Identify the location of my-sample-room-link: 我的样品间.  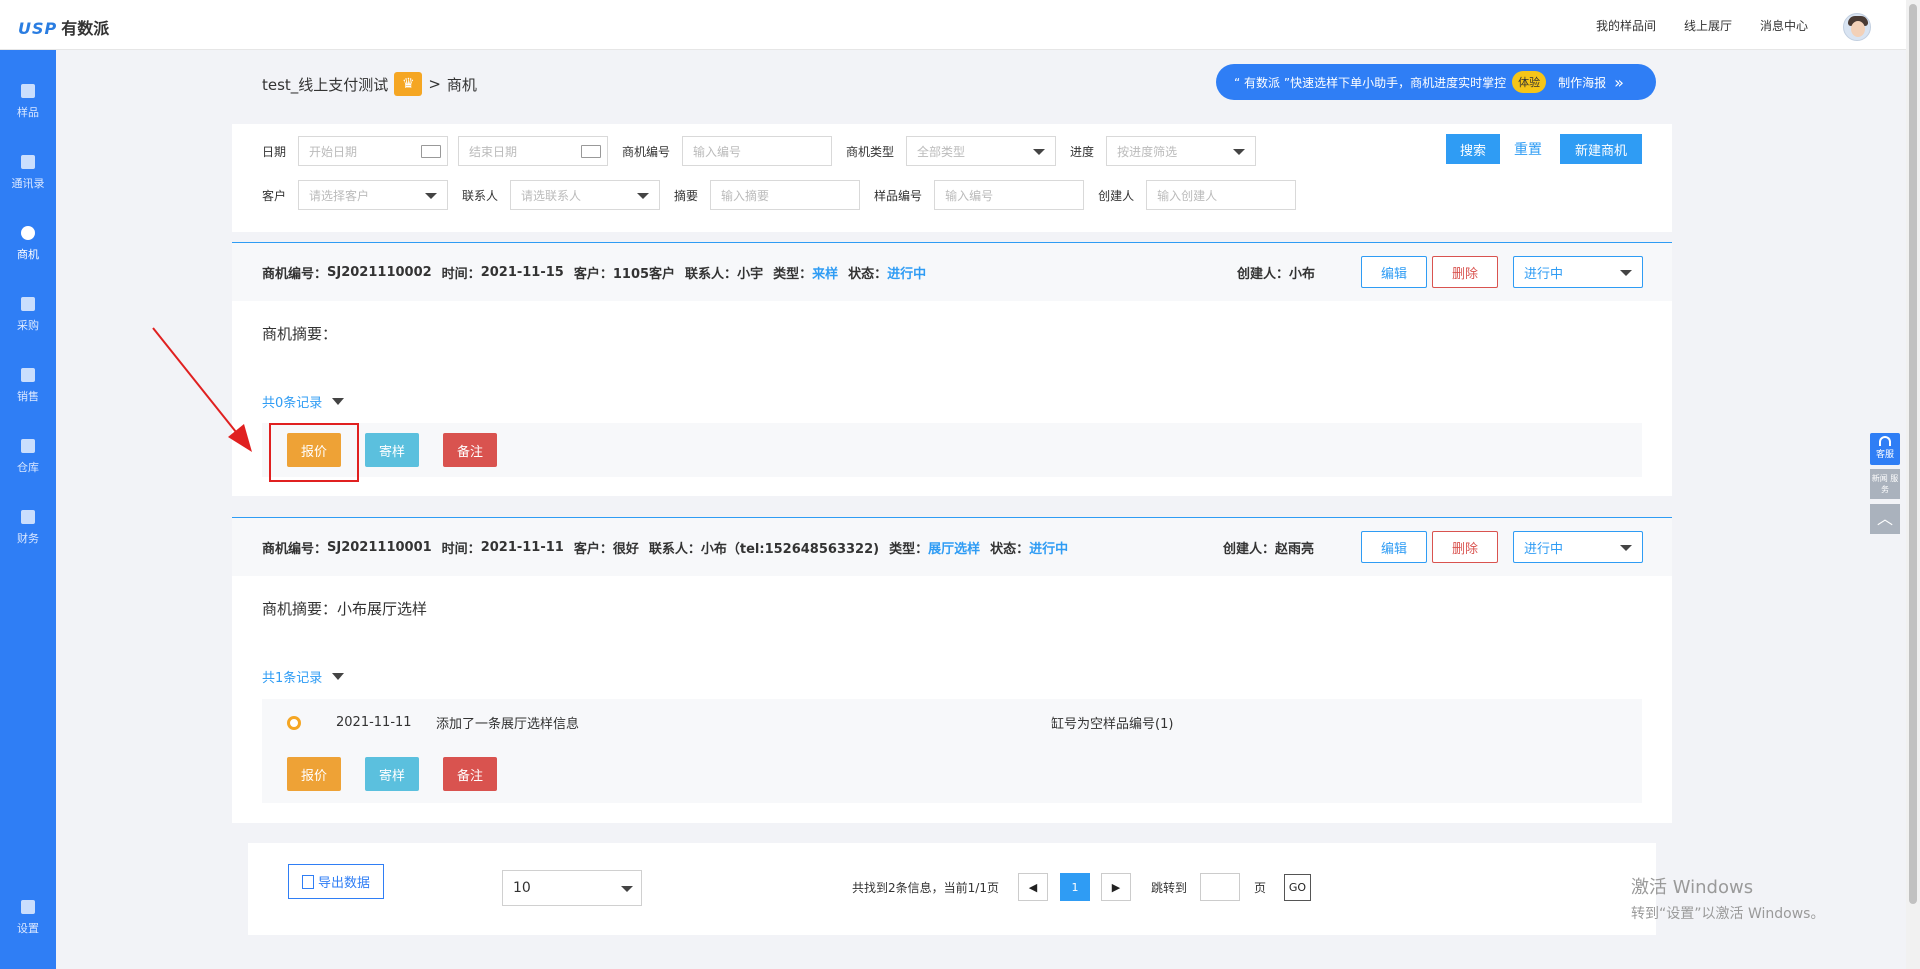
(1626, 25).